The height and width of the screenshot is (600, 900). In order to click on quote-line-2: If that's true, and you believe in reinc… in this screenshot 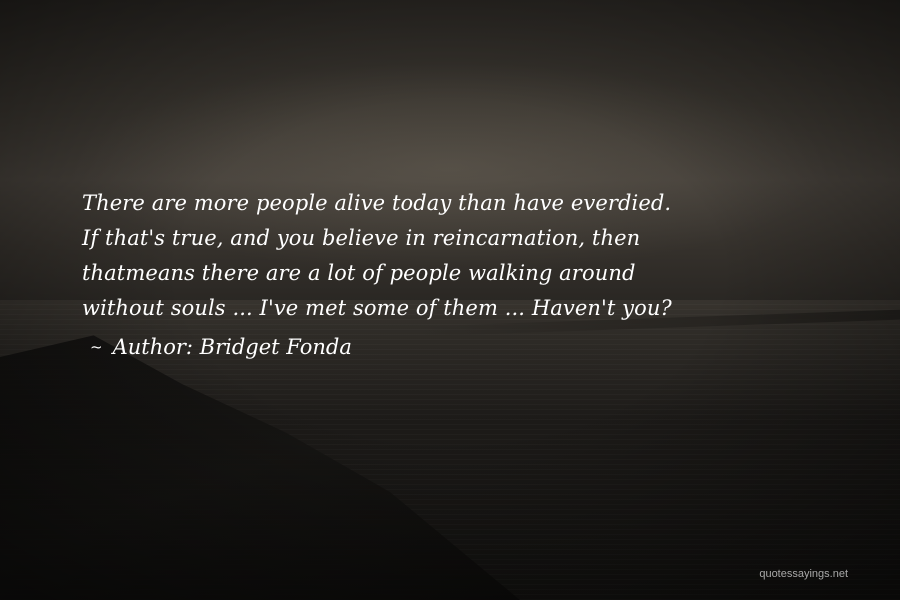, I will do `click(361, 238)`.